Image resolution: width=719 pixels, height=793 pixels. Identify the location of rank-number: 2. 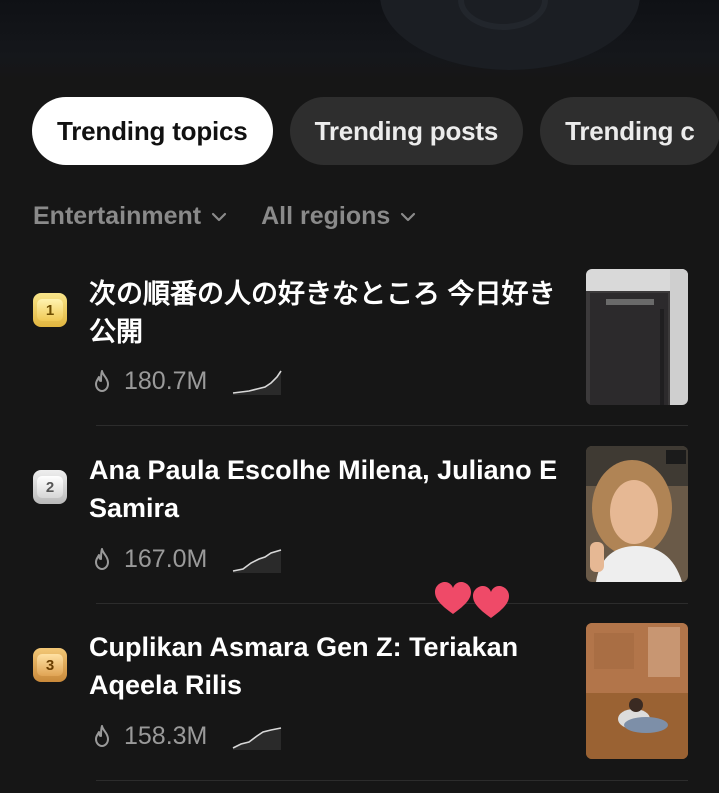
(50, 487).